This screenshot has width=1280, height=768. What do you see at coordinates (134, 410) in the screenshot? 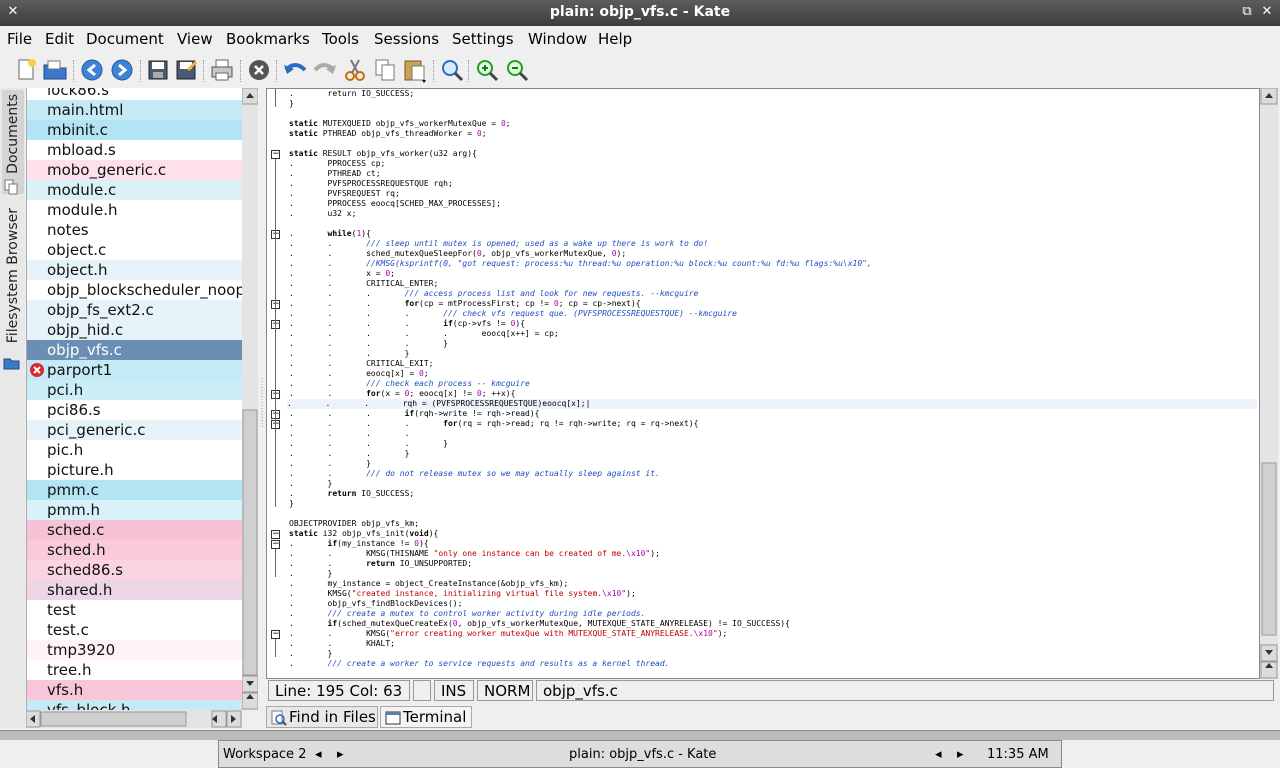
I see `document-item: pci86.s` at bounding box center [134, 410].